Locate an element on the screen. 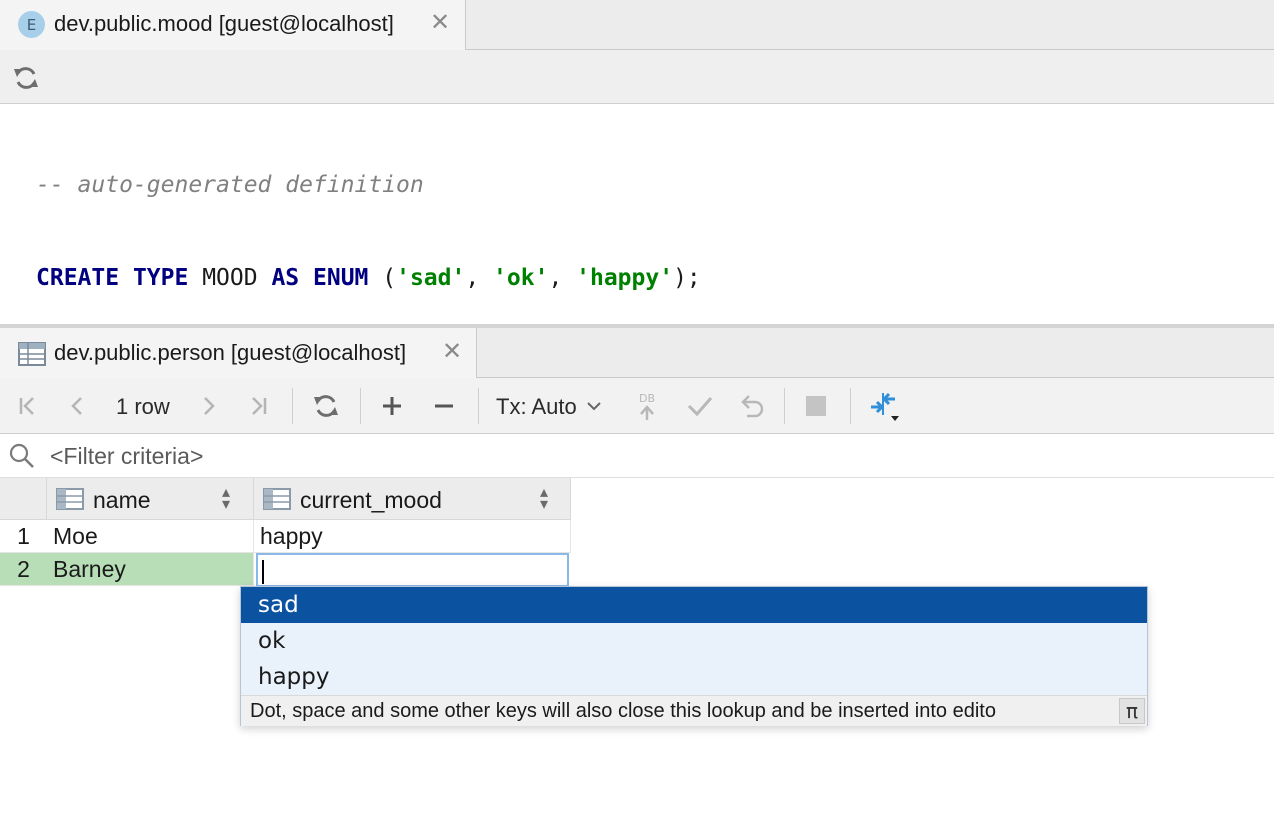  tab-label: dev.public.person [guest@localhost] is located at coordinates (230, 352).